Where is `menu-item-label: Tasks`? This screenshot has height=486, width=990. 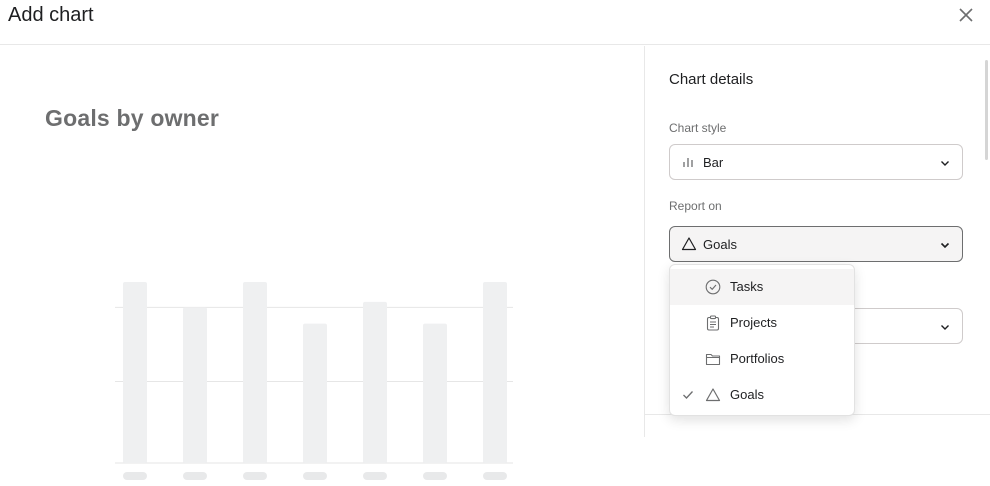
menu-item-label: Tasks is located at coordinates (747, 286).